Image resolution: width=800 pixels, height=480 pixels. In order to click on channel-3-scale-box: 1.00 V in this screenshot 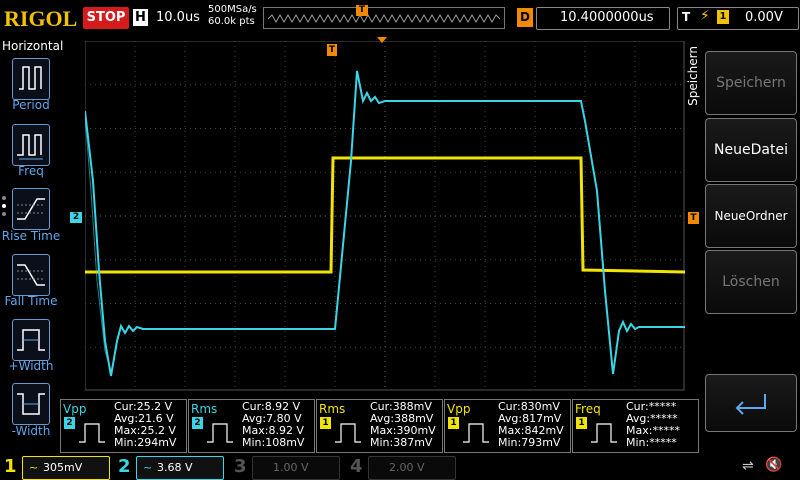, I will do `click(296, 468)`.